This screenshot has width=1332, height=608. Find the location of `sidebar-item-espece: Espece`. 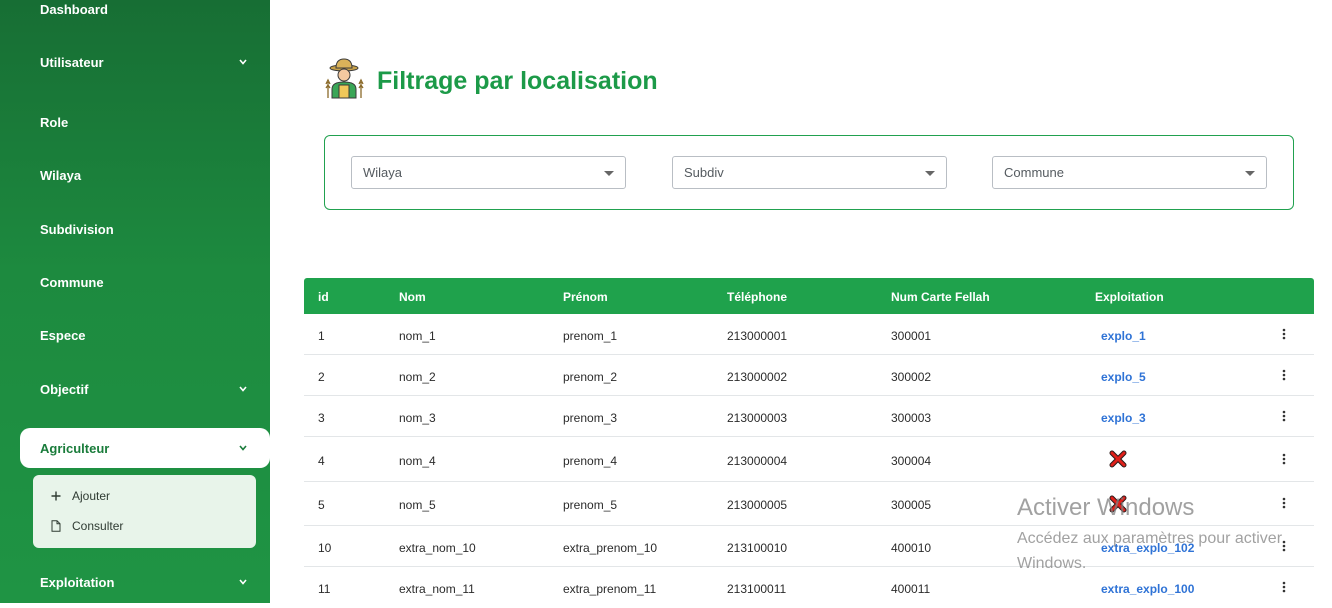

sidebar-item-espece: Espece is located at coordinates (145, 335).